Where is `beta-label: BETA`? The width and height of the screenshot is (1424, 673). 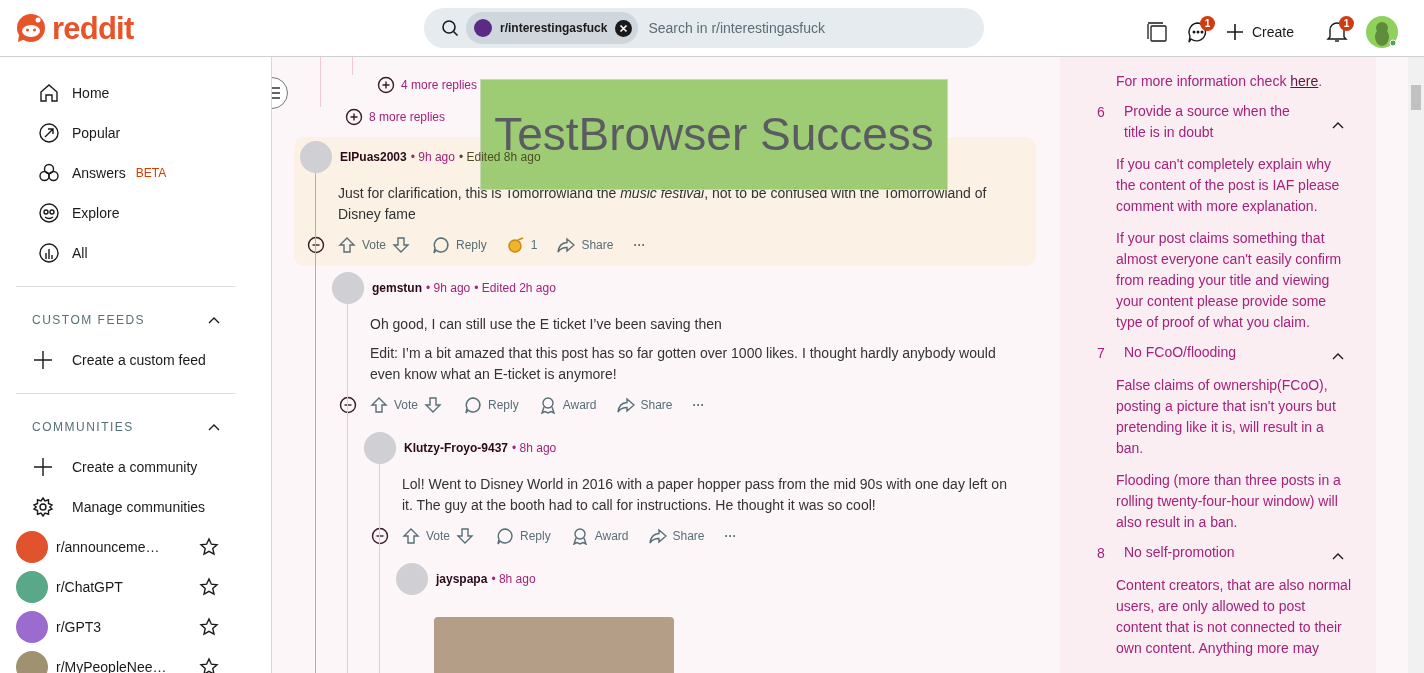 beta-label: BETA is located at coordinates (151, 173).